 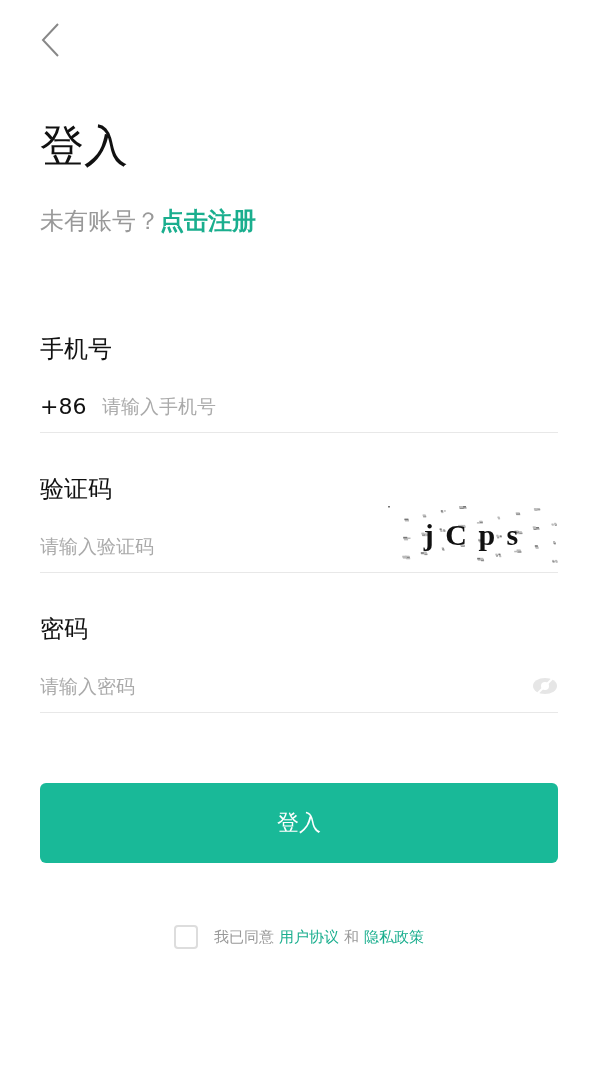 What do you see at coordinates (299, 822) in the screenshot?
I see `login-button: 登入` at bounding box center [299, 822].